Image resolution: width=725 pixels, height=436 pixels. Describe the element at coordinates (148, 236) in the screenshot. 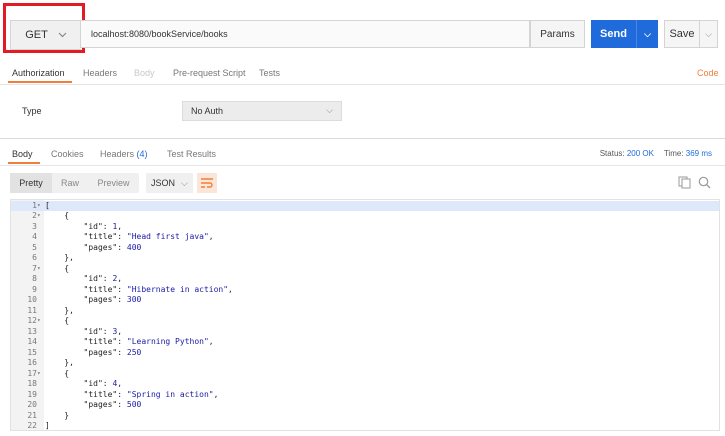

I see `code-text: "title": "Head first java",` at that location.